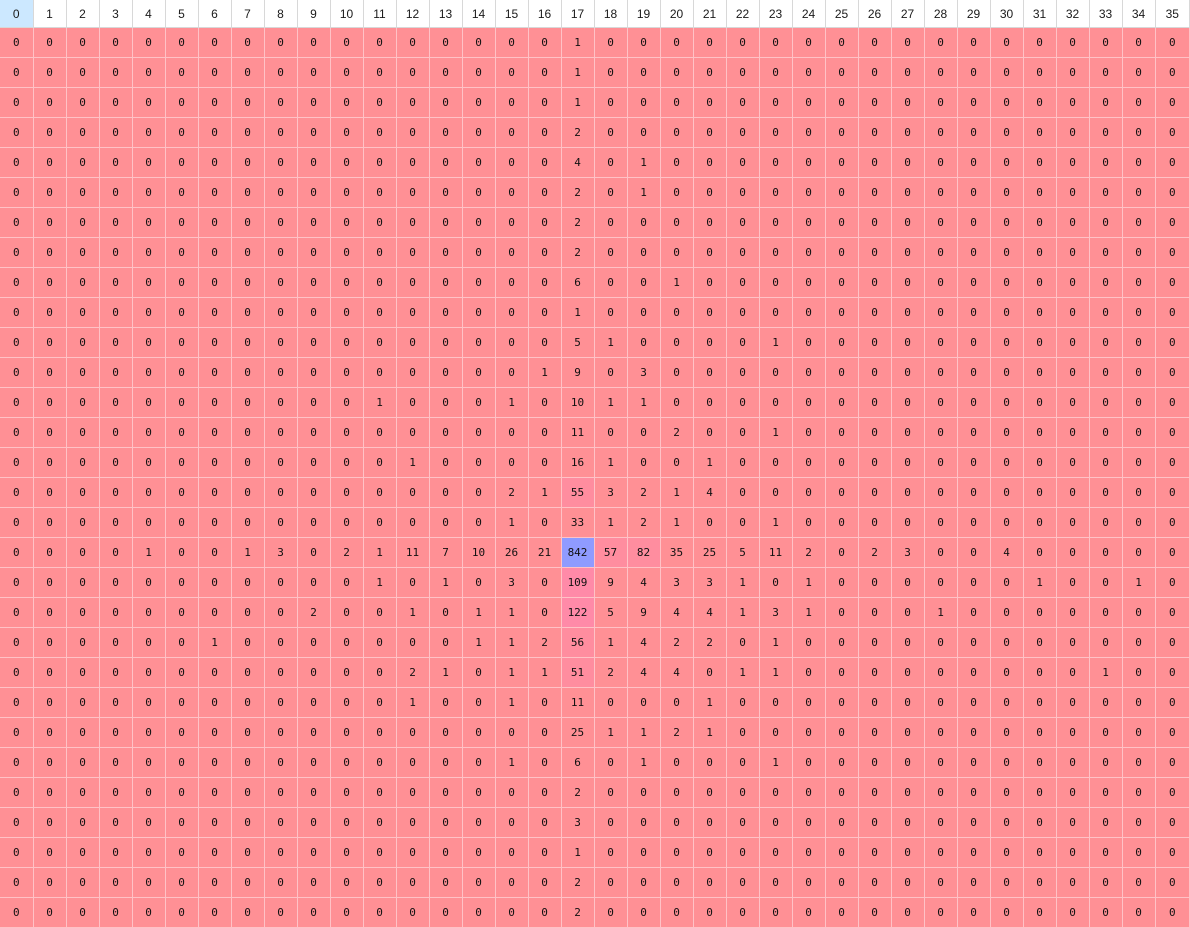 This screenshot has height=928, width=1190. Describe the element at coordinates (17, 14) in the screenshot. I see `column-header-0: 0` at that location.